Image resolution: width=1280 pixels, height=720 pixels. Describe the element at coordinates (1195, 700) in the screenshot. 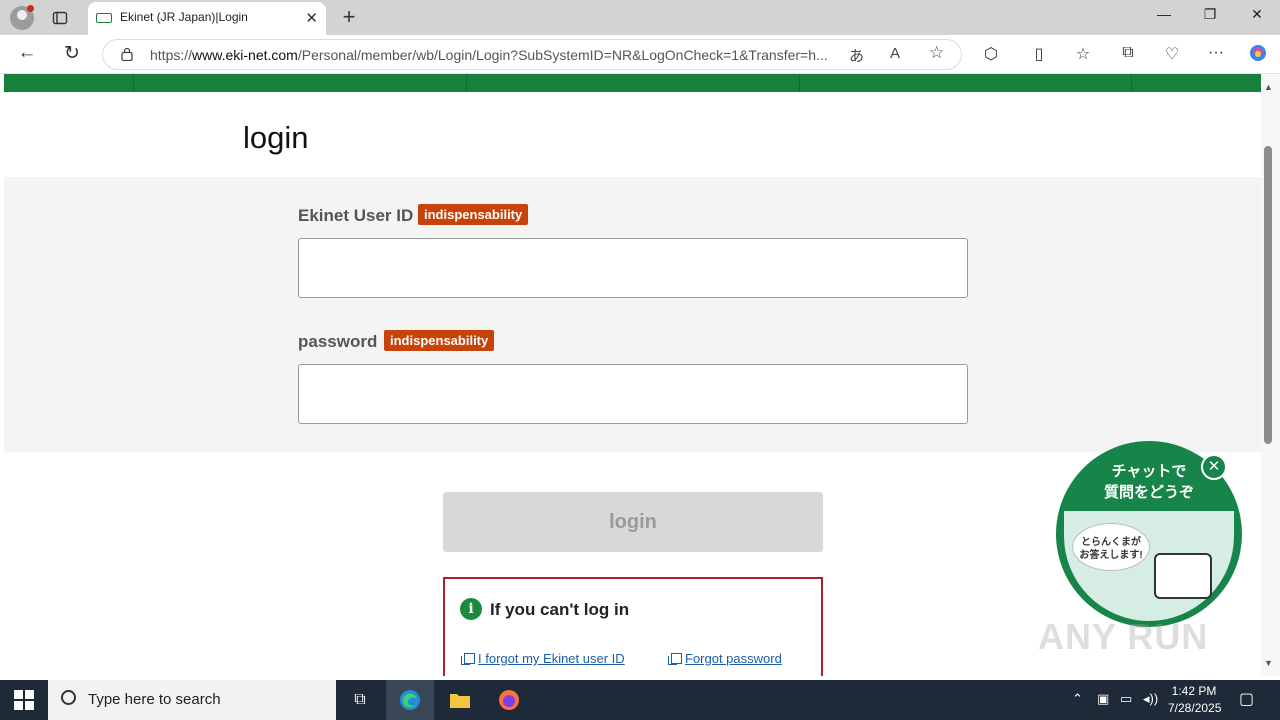

I see `taskbar-clock: 1:42 PM 7/28/2025` at that location.